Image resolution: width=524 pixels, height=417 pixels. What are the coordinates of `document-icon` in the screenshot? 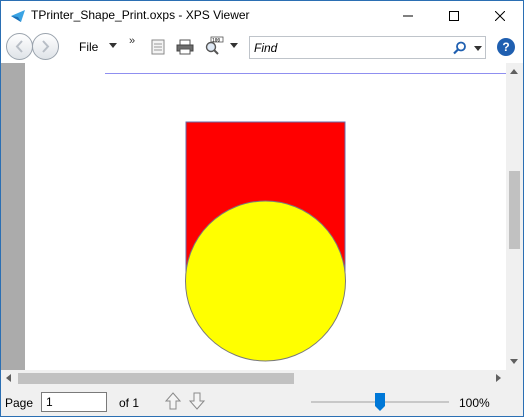 It's located at (158, 47).